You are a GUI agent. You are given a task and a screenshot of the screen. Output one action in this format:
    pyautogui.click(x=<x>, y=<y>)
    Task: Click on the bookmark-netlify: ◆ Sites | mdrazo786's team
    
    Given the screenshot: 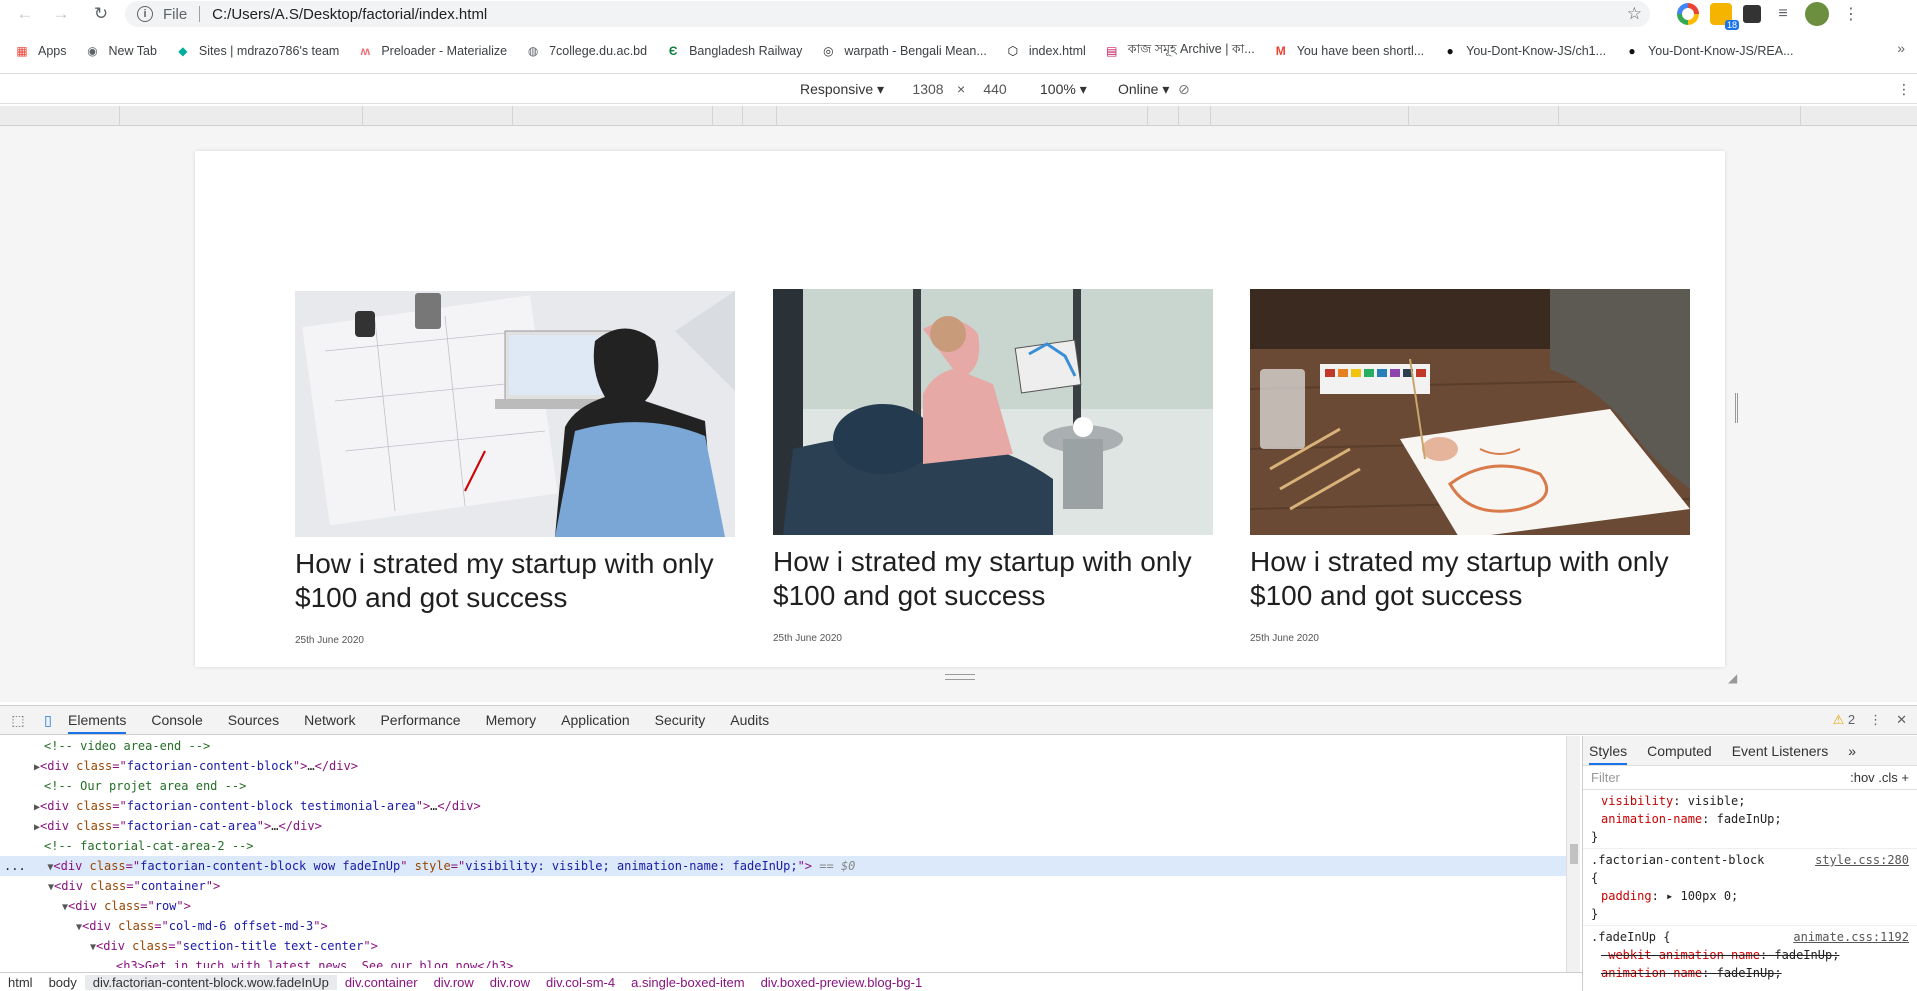 What is the action you would take?
    pyautogui.click(x=257, y=51)
    